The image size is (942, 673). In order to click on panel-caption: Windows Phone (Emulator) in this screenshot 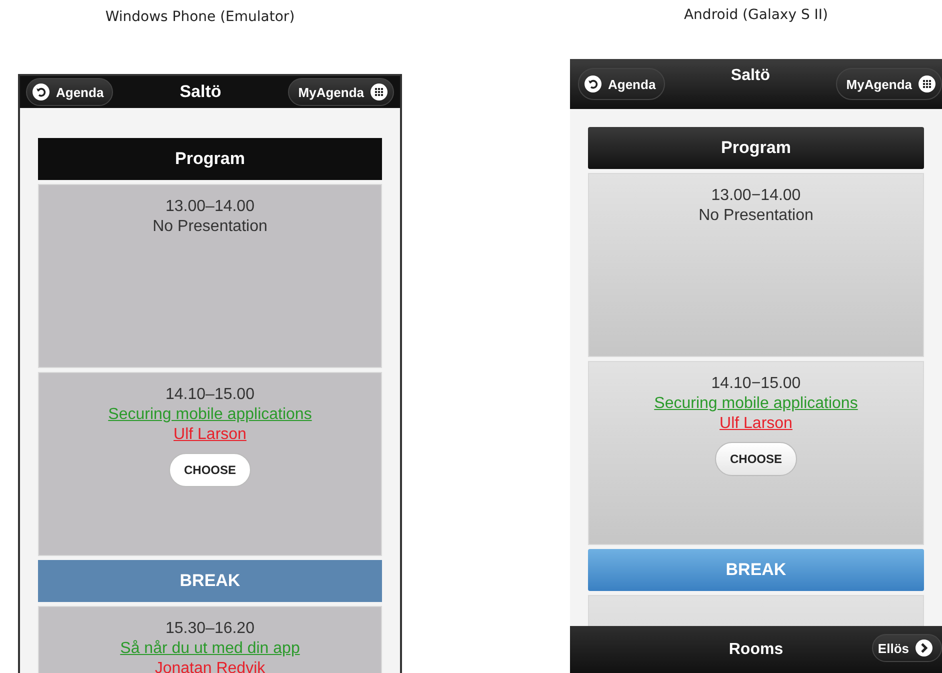, I will do `click(200, 18)`.